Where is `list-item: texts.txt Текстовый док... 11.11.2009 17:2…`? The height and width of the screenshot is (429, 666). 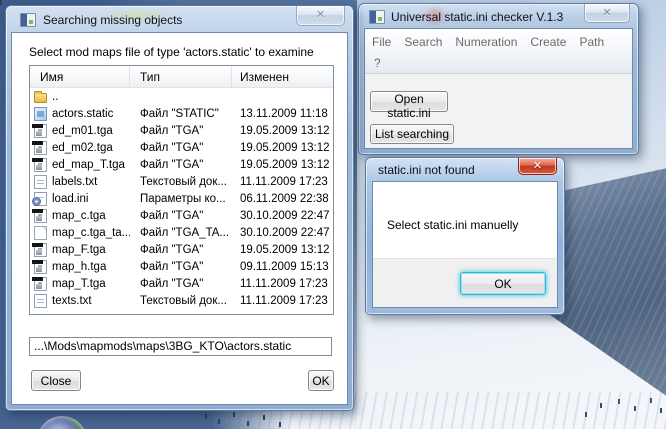 list-item: texts.txt Текстовый док... 11.11.2009 17:2… is located at coordinates (181, 300).